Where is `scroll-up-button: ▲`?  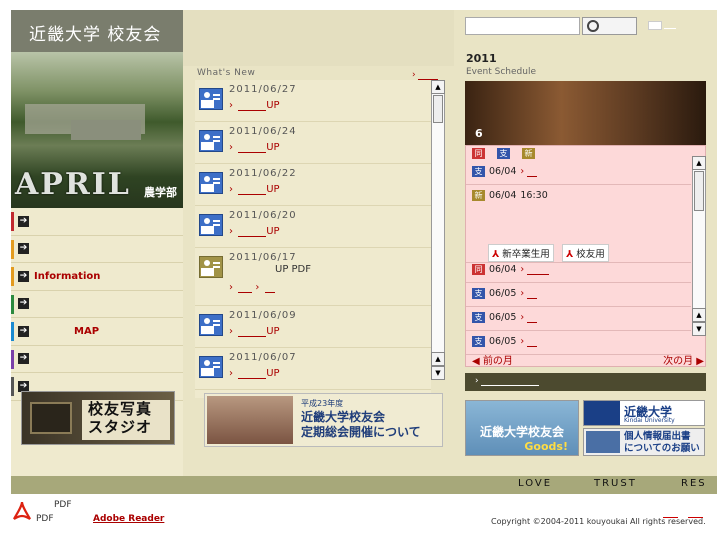 scroll-up-button: ▲ is located at coordinates (438, 87).